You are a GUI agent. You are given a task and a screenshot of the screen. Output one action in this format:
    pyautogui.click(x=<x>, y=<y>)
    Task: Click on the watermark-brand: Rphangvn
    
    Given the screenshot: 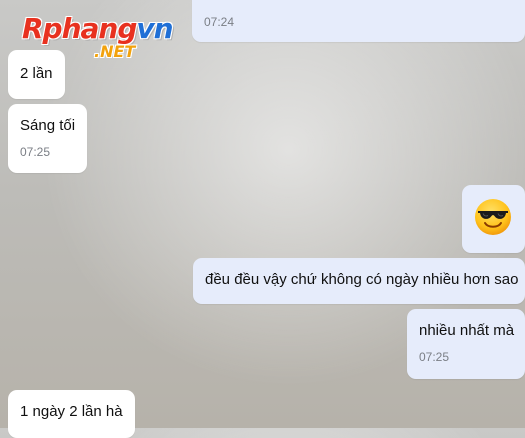 What is the action you would take?
    pyautogui.click(x=98, y=28)
    